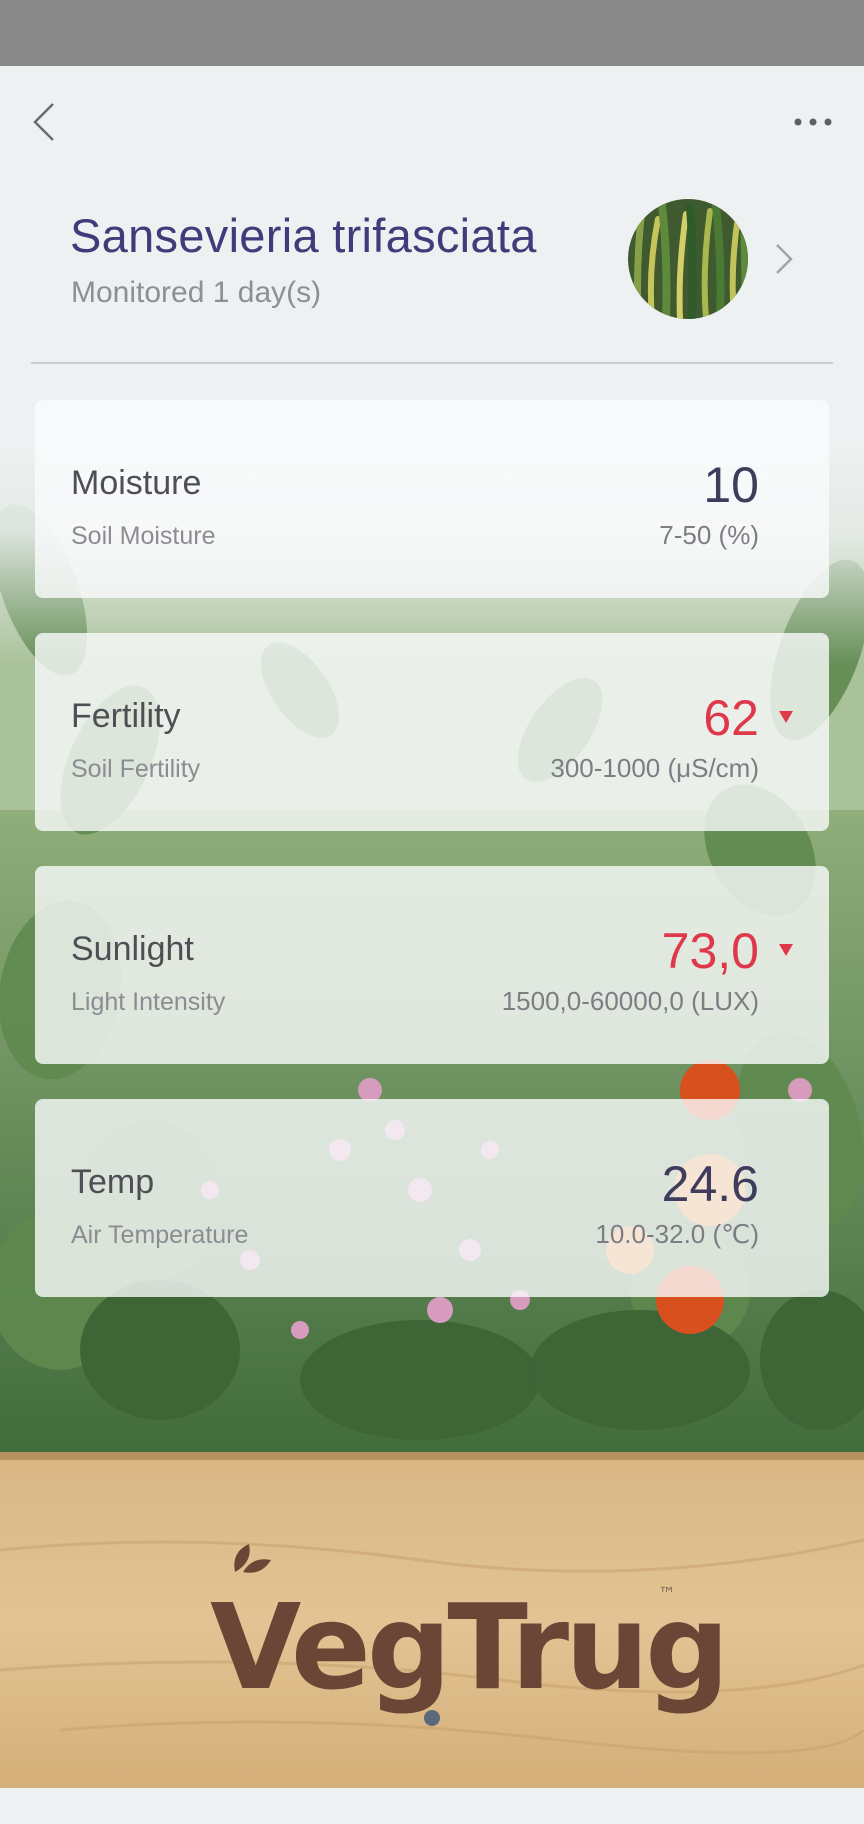 Image resolution: width=864 pixels, height=1824 pixels. What do you see at coordinates (667, 1594) in the screenshot?
I see `svg-text: ™` at bounding box center [667, 1594].